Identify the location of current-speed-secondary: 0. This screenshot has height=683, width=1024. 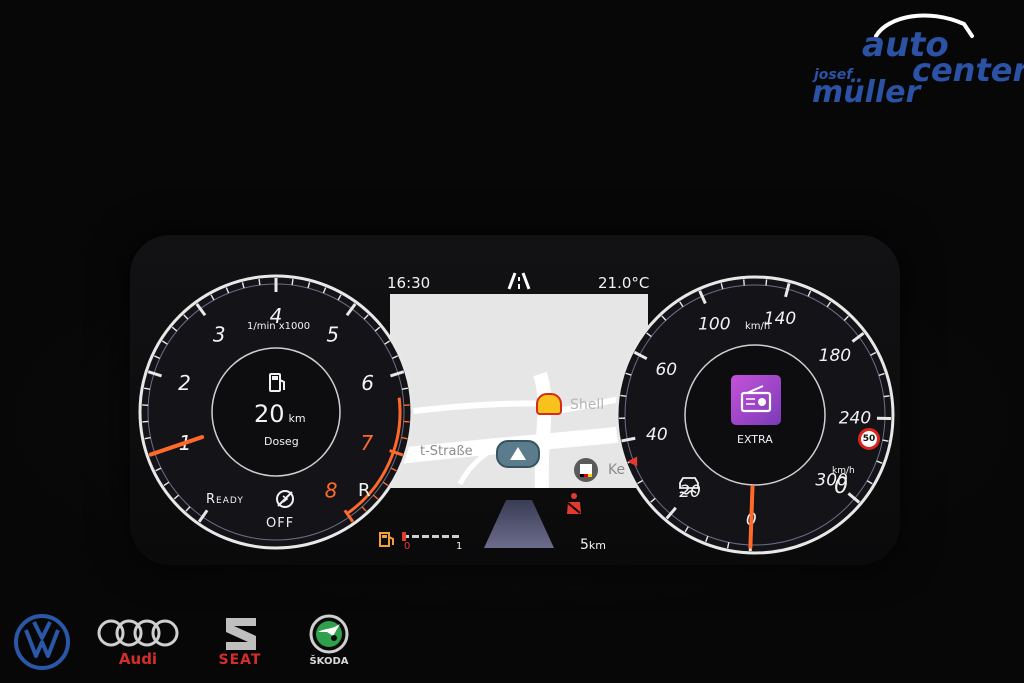
(841, 486).